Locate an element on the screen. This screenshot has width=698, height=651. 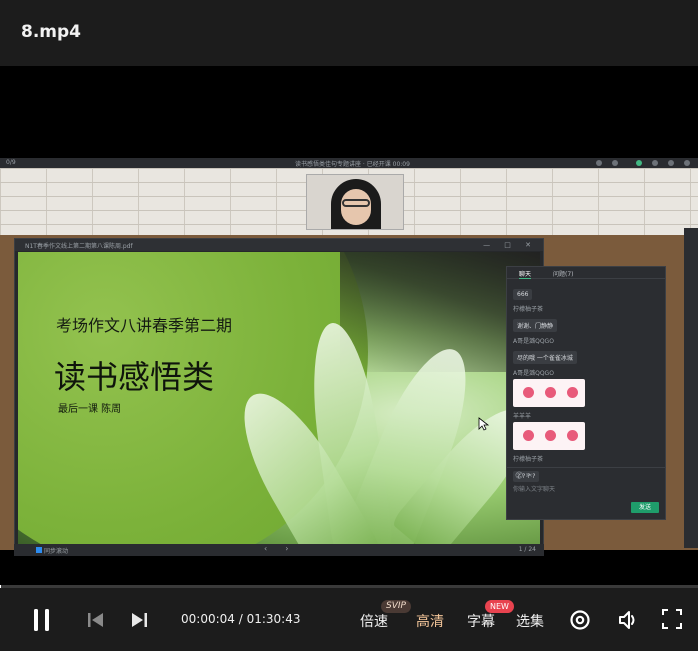
mic-icon is located at coordinates (599, 163).